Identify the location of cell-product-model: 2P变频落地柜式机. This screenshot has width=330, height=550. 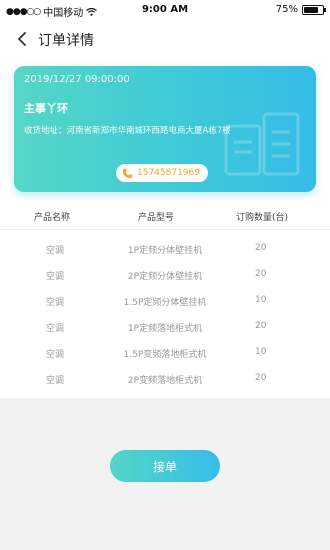
(165, 381).